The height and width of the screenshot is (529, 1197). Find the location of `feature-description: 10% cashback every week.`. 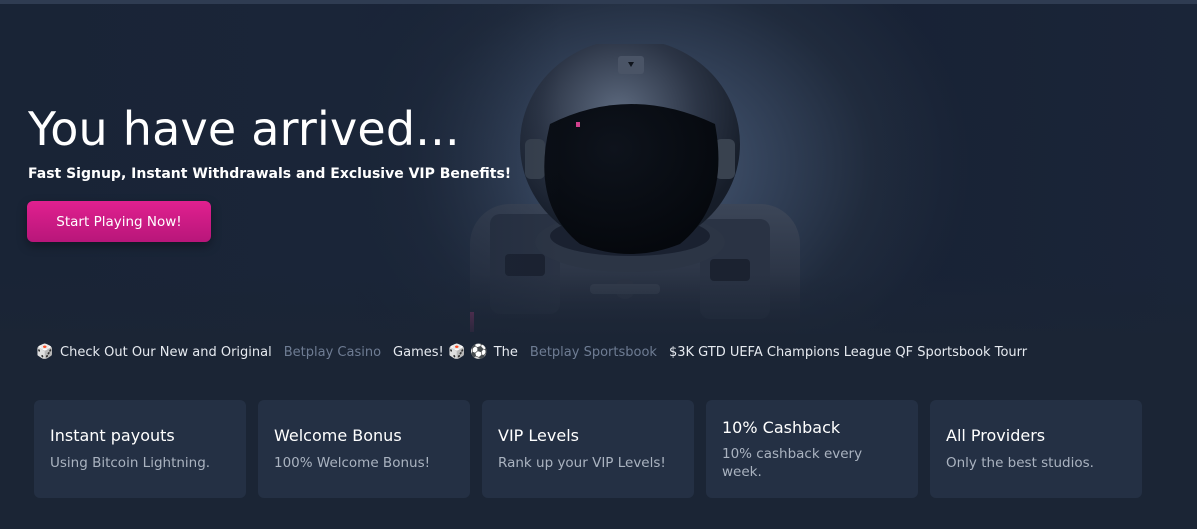

feature-description: 10% cashback every week. is located at coordinates (792, 462).